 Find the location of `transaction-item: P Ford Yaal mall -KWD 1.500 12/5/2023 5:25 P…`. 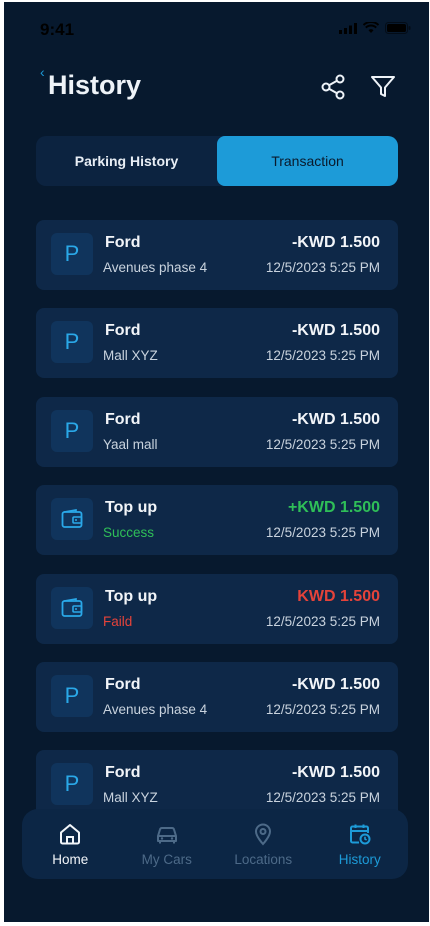

transaction-item: P Ford Yaal mall -KWD 1.500 12/5/2023 5:25 P… is located at coordinates (217, 431).